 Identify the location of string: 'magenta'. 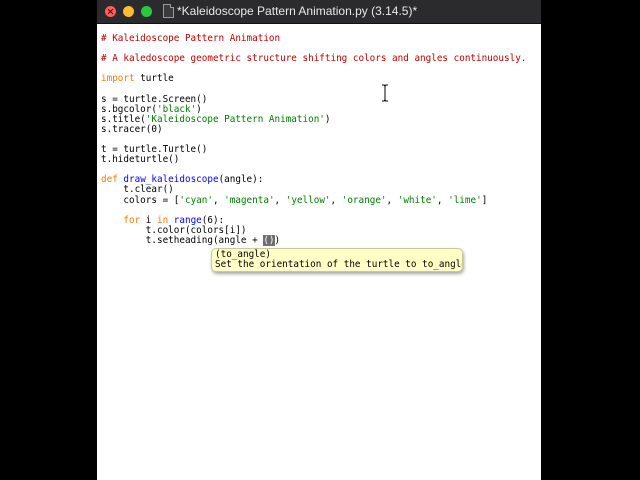
(249, 200).